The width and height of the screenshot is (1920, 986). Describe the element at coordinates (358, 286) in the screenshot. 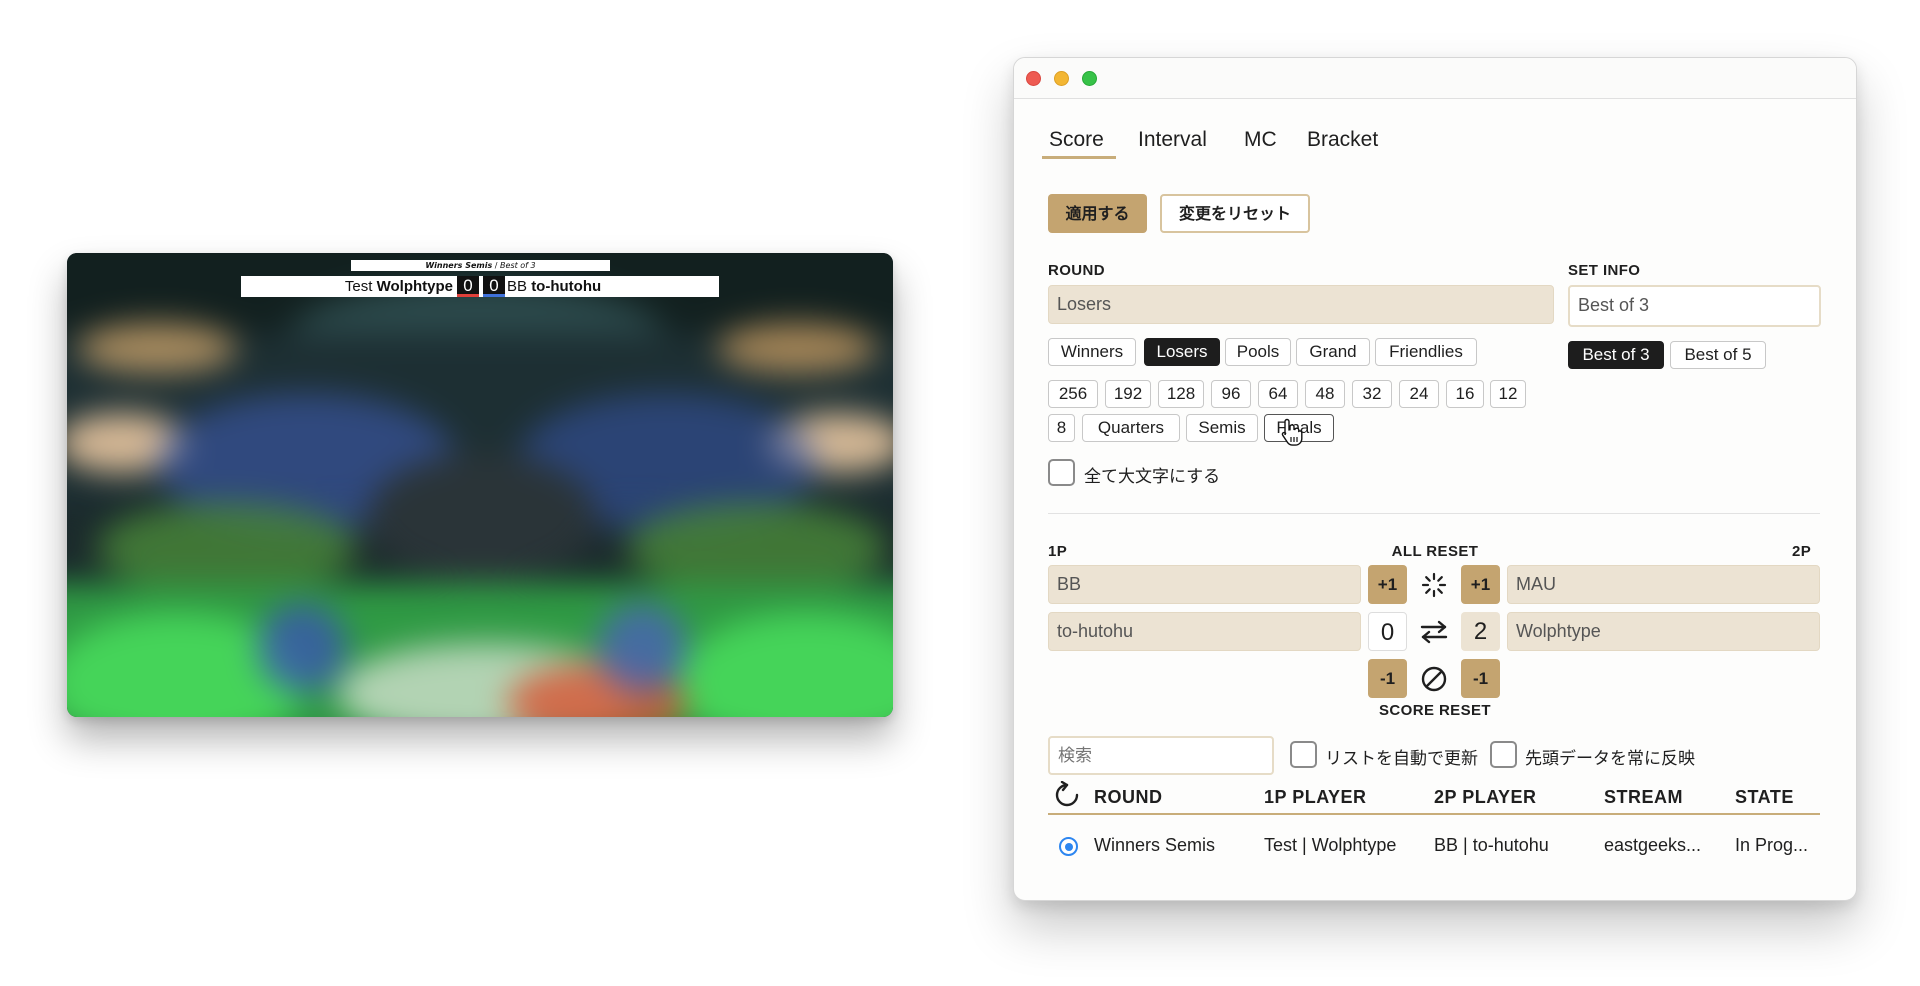

I see `scoreboard-p1-team: Test` at that location.